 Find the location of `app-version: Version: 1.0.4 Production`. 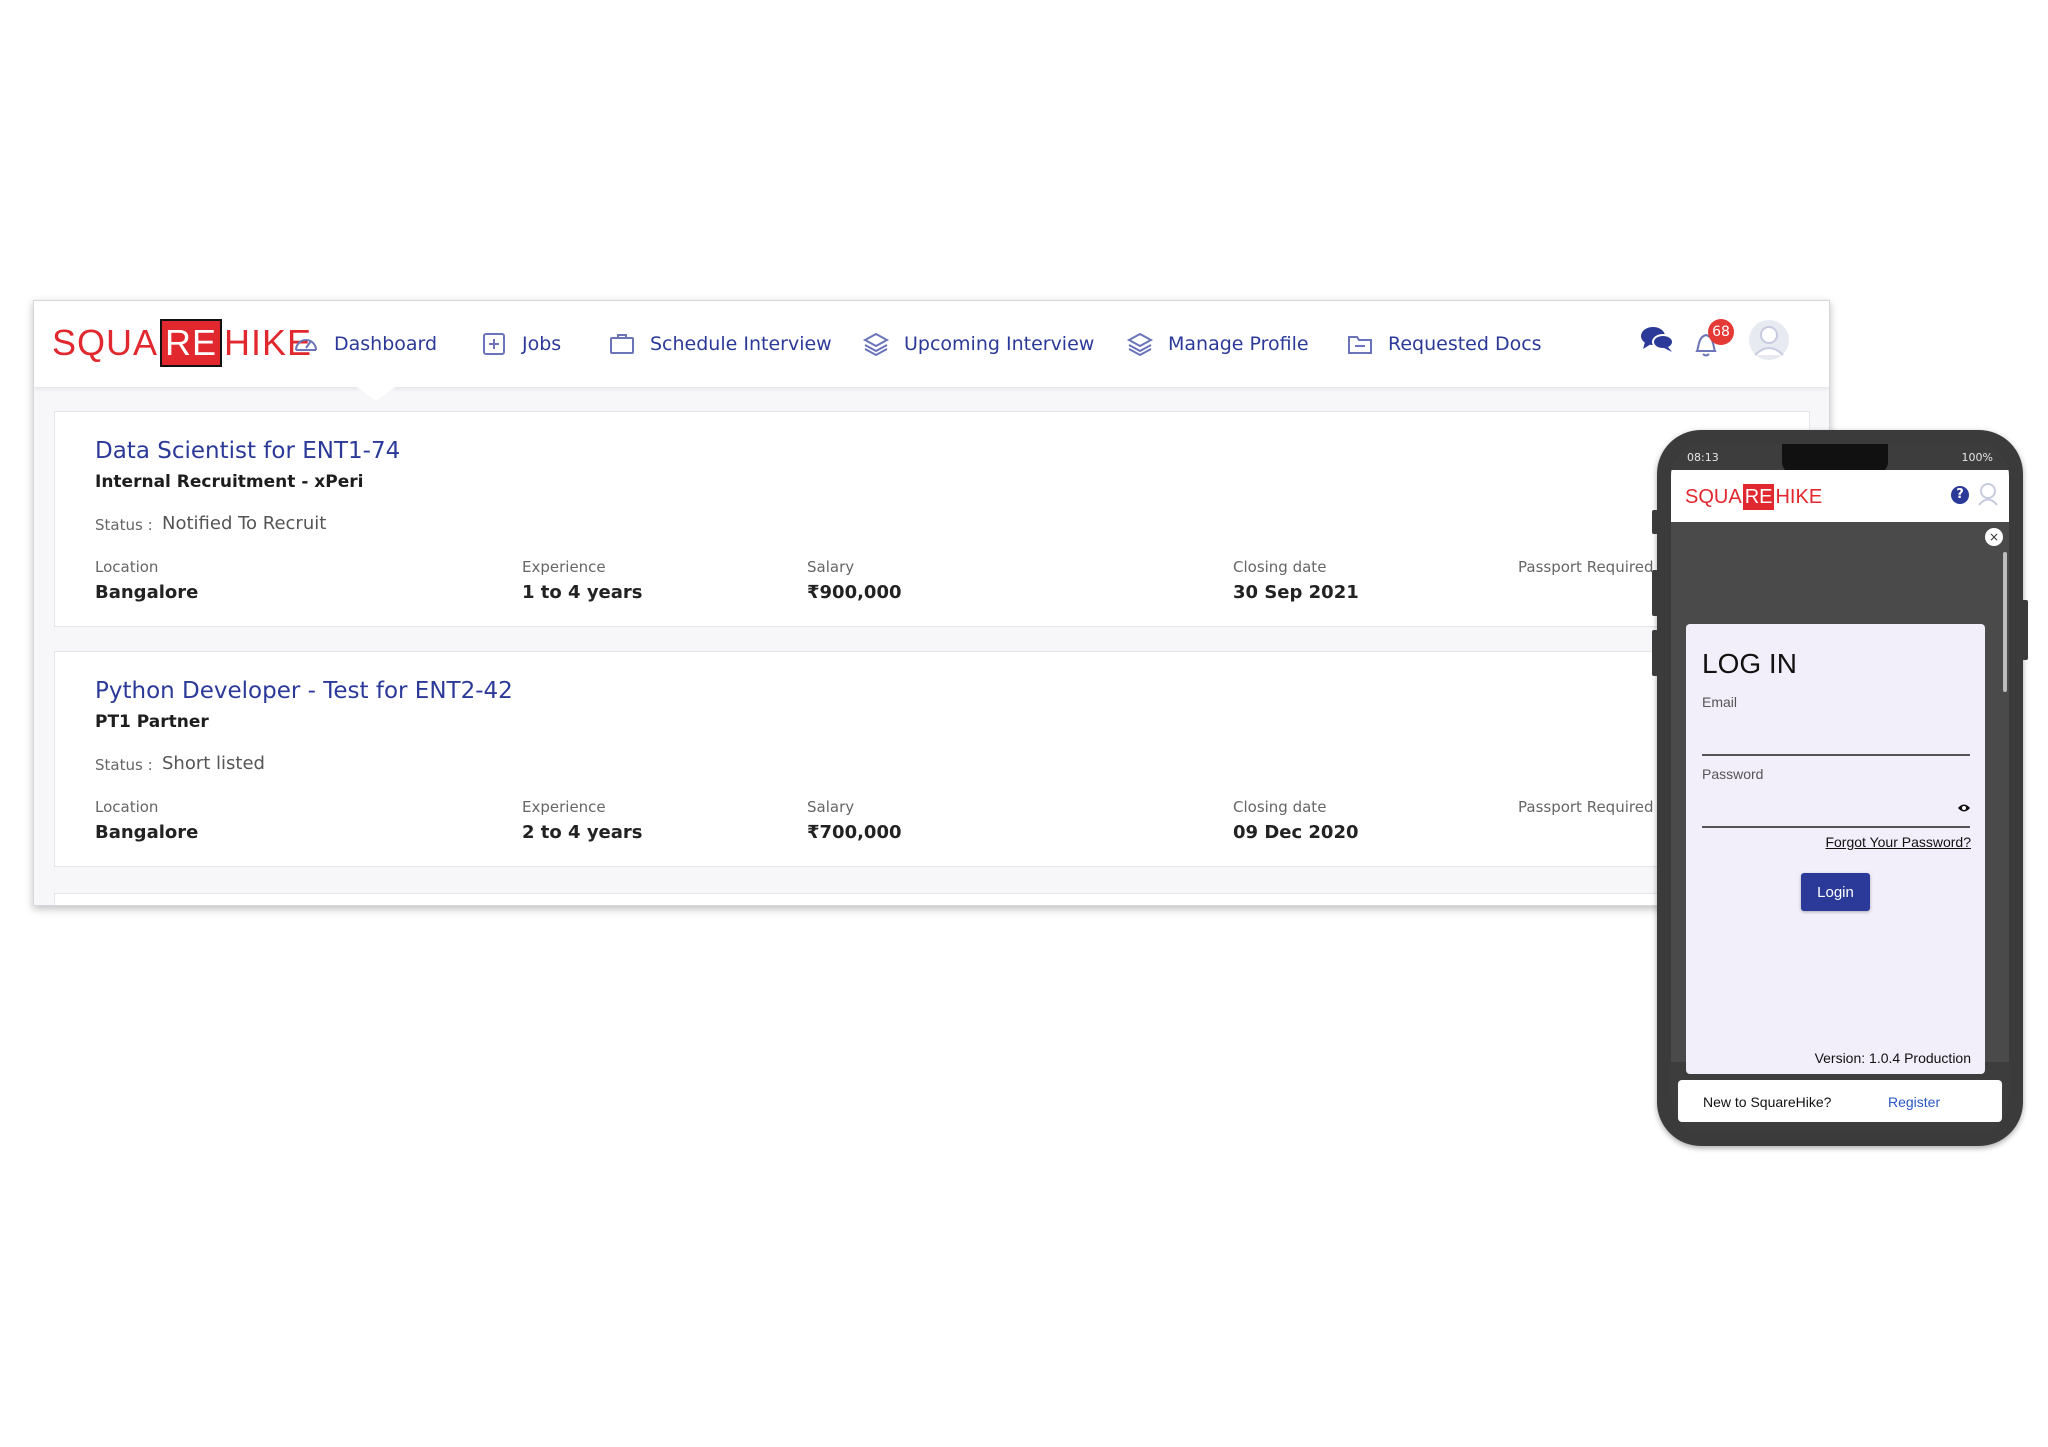

app-version: Version: 1.0.4 Production is located at coordinates (1892, 1058).